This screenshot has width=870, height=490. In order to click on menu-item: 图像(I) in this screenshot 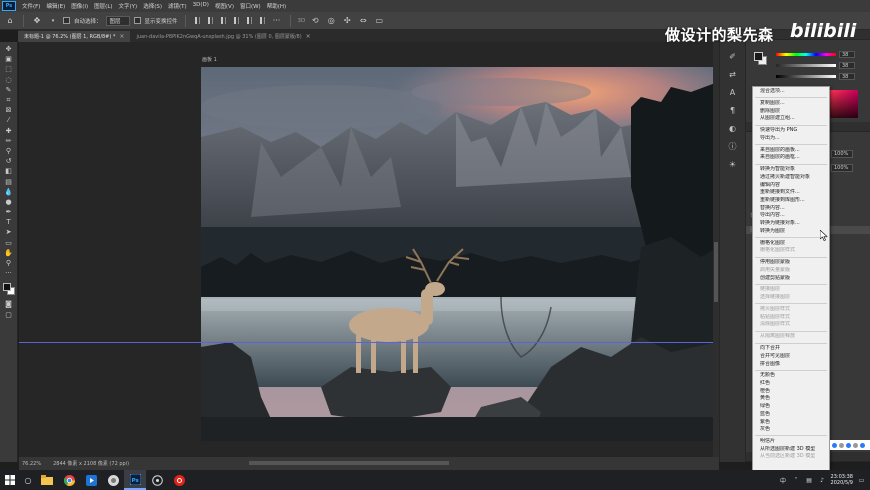, I will do `click(79, 6)`.